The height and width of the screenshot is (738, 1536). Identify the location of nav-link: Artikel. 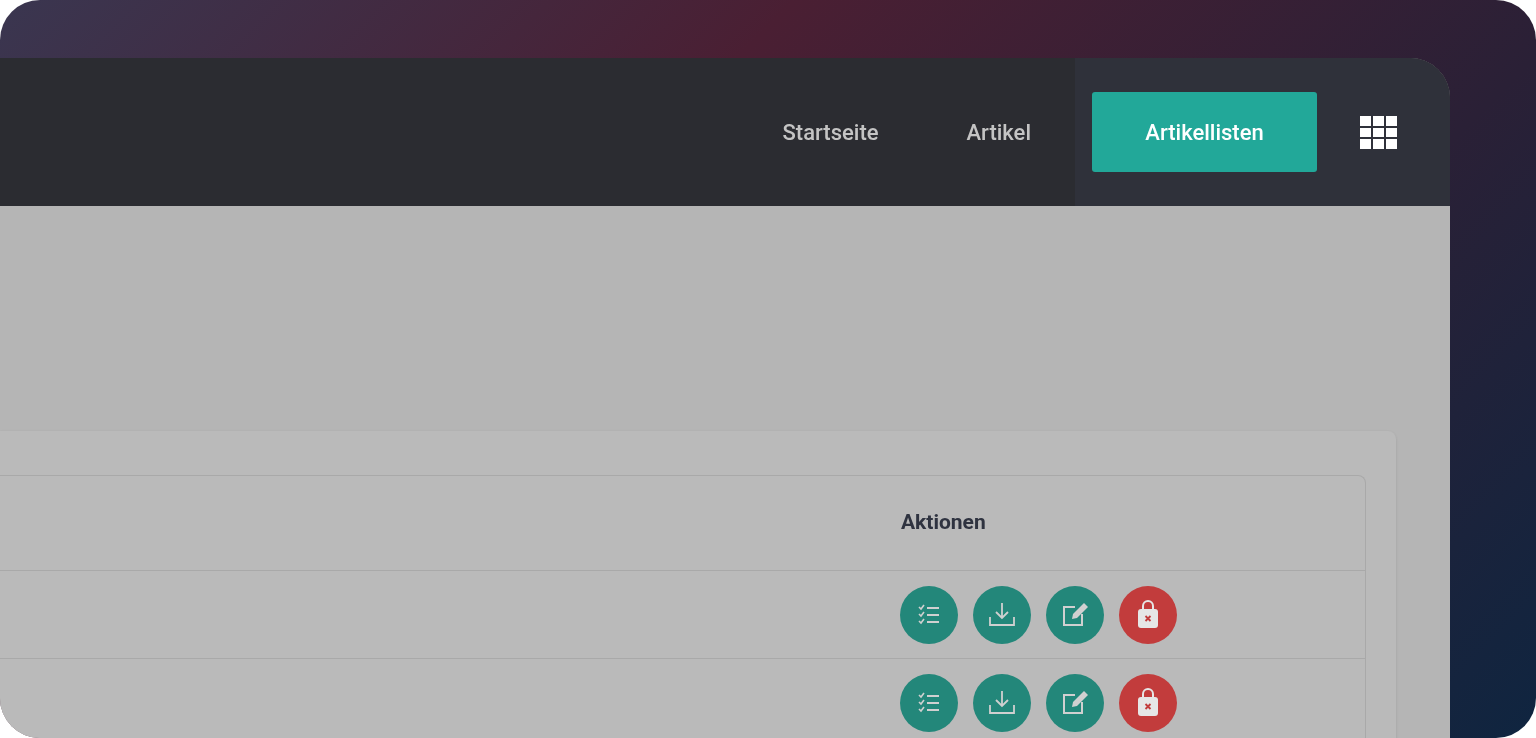
(998, 132).